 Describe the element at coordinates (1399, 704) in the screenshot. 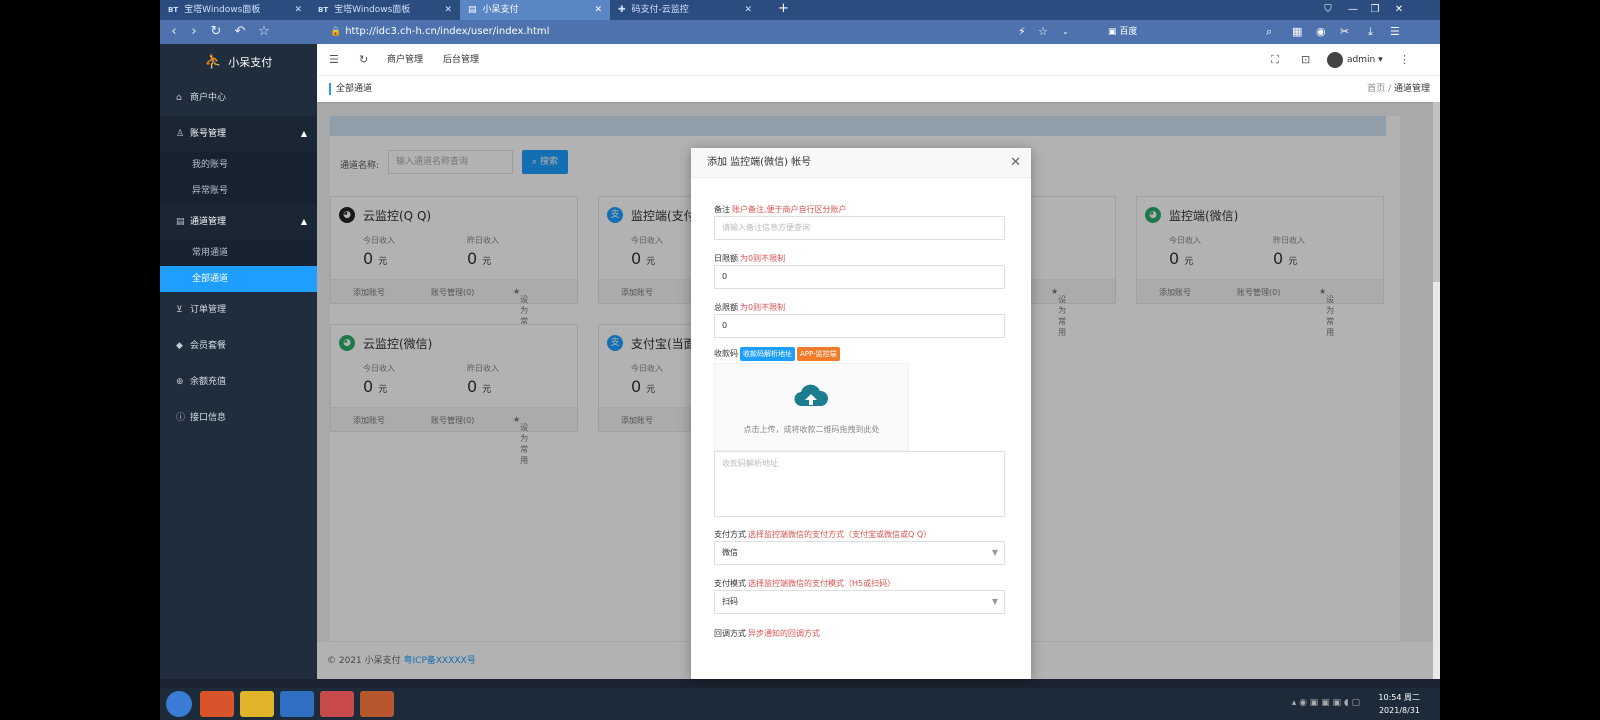

I see `clock: 10:54 周二 2021/8/31` at that location.